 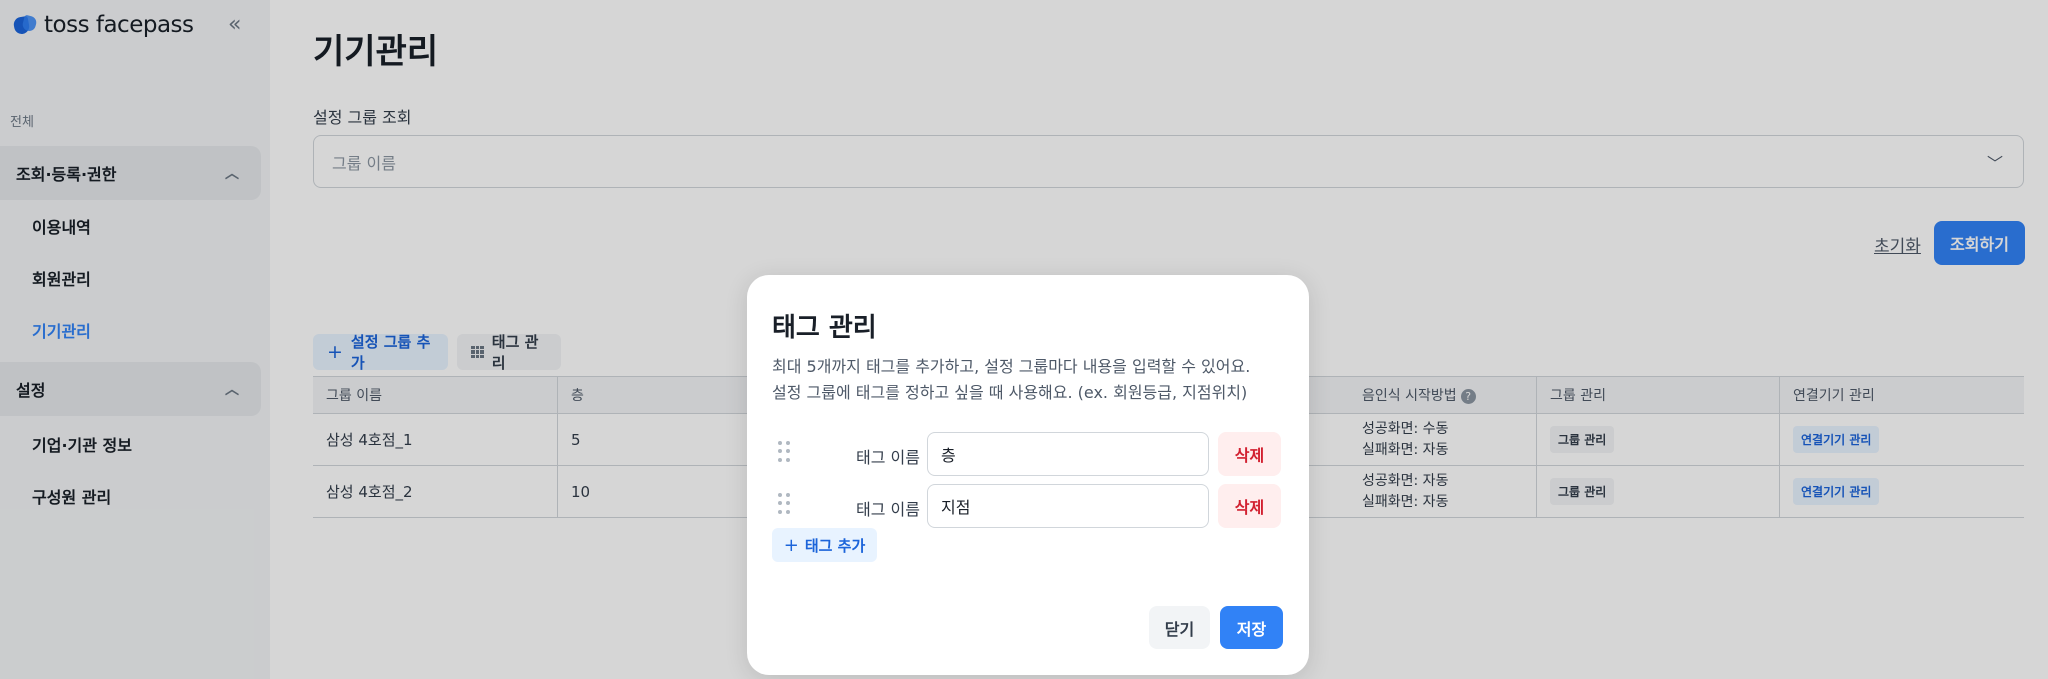 What do you see at coordinates (791, 545) in the screenshot?
I see `plus-icon: +` at bounding box center [791, 545].